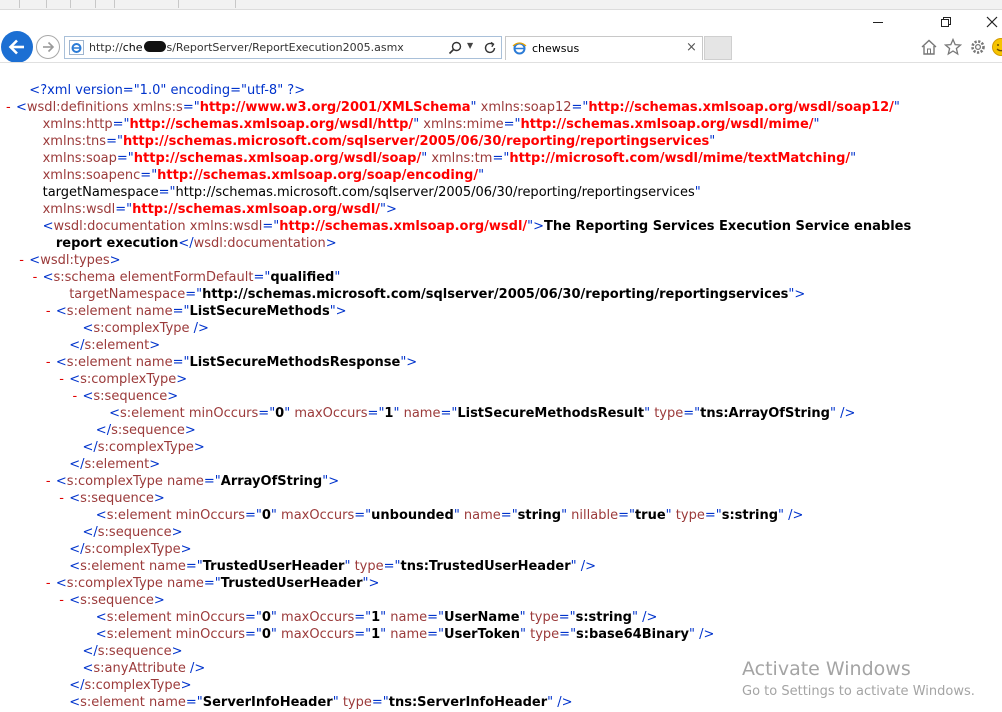 The height and width of the screenshot is (712, 1002). Describe the element at coordinates (375, 634) in the screenshot. I see `xml-token: 1` at that location.